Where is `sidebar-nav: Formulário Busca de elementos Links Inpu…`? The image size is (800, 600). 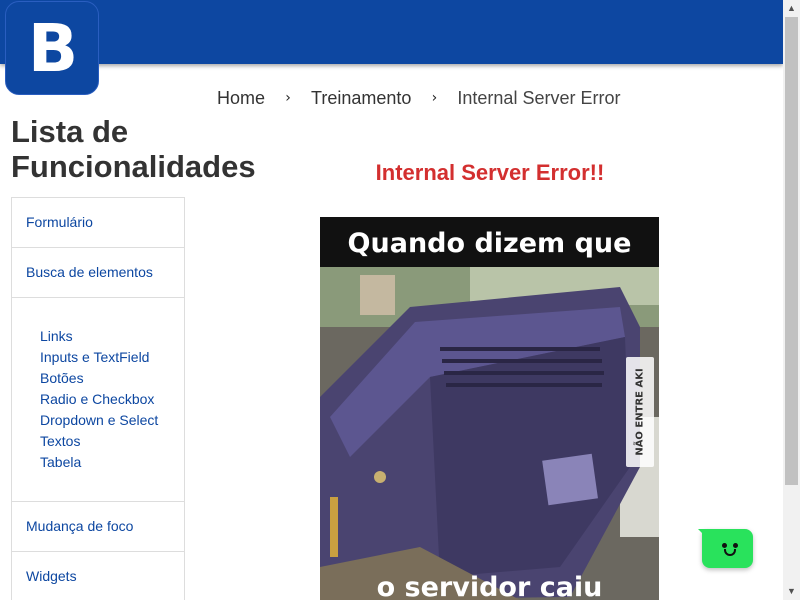
sidebar-nav: Formulário Busca de elementos Links Inpu… is located at coordinates (98, 398).